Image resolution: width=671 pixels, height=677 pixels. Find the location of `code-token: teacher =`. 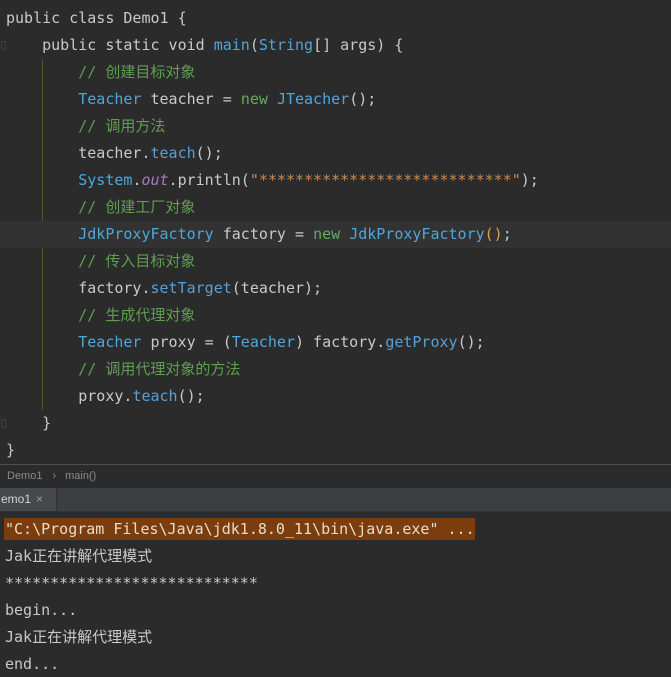

code-token: teacher = is located at coordinates (191, 99).